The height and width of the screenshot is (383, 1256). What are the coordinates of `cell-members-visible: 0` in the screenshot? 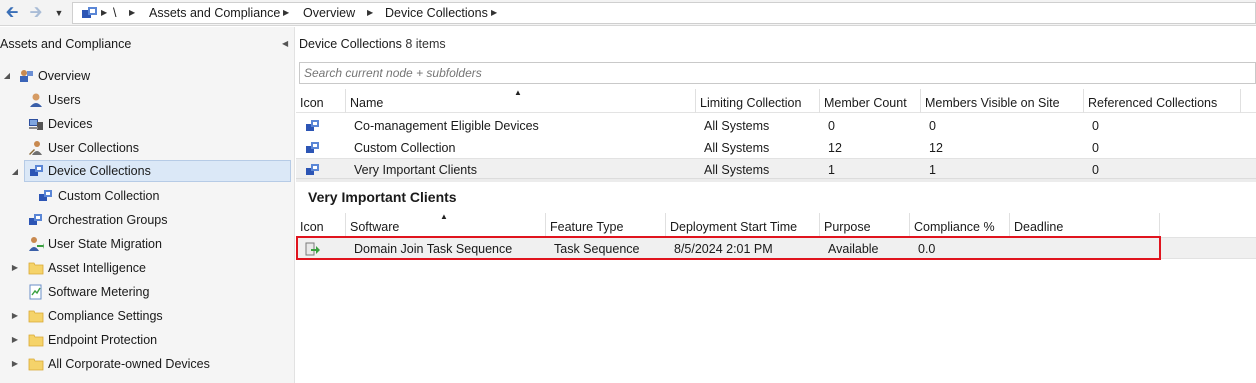 It's located at (932, 126).